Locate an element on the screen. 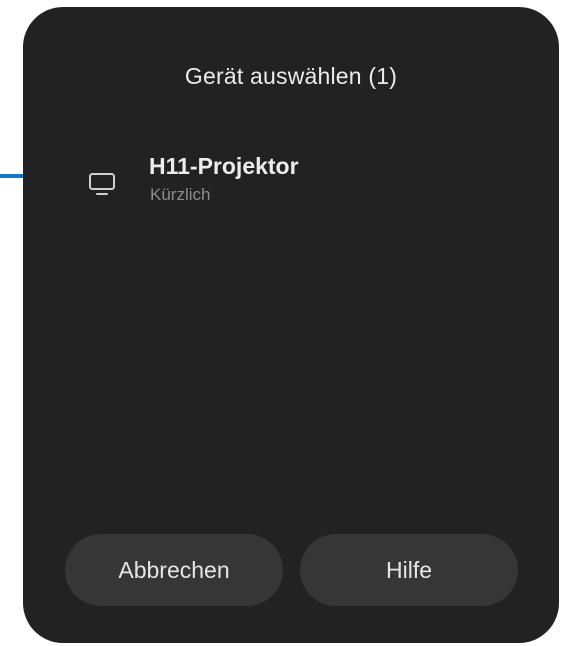 This screenshot has height=646, width=567. cancel-button: Abbrechen is located at coordinates (174, 570).